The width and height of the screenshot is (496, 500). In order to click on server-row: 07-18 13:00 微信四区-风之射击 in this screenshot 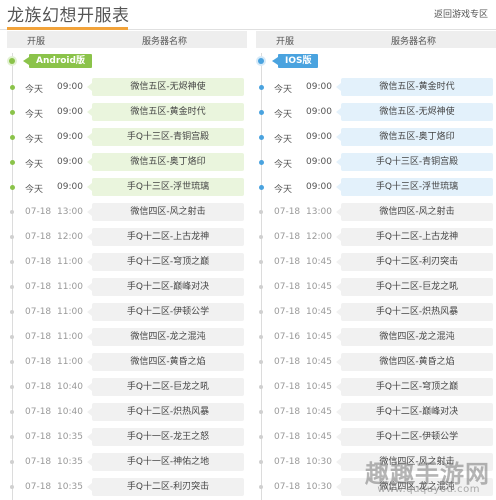, I will do `click(376, 212)`.